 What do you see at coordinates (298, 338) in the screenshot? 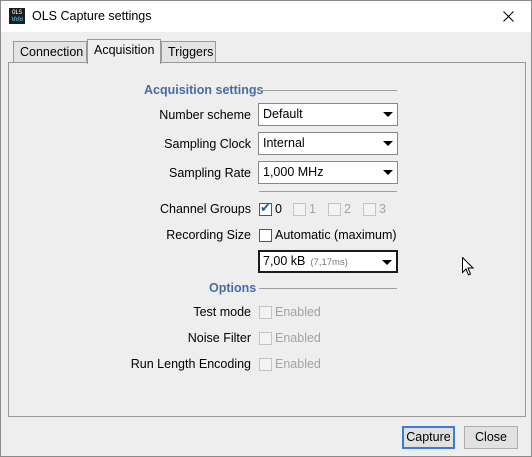
I see `noise-filter-enabled-label: Enabled` at bounding box center [298, 338].